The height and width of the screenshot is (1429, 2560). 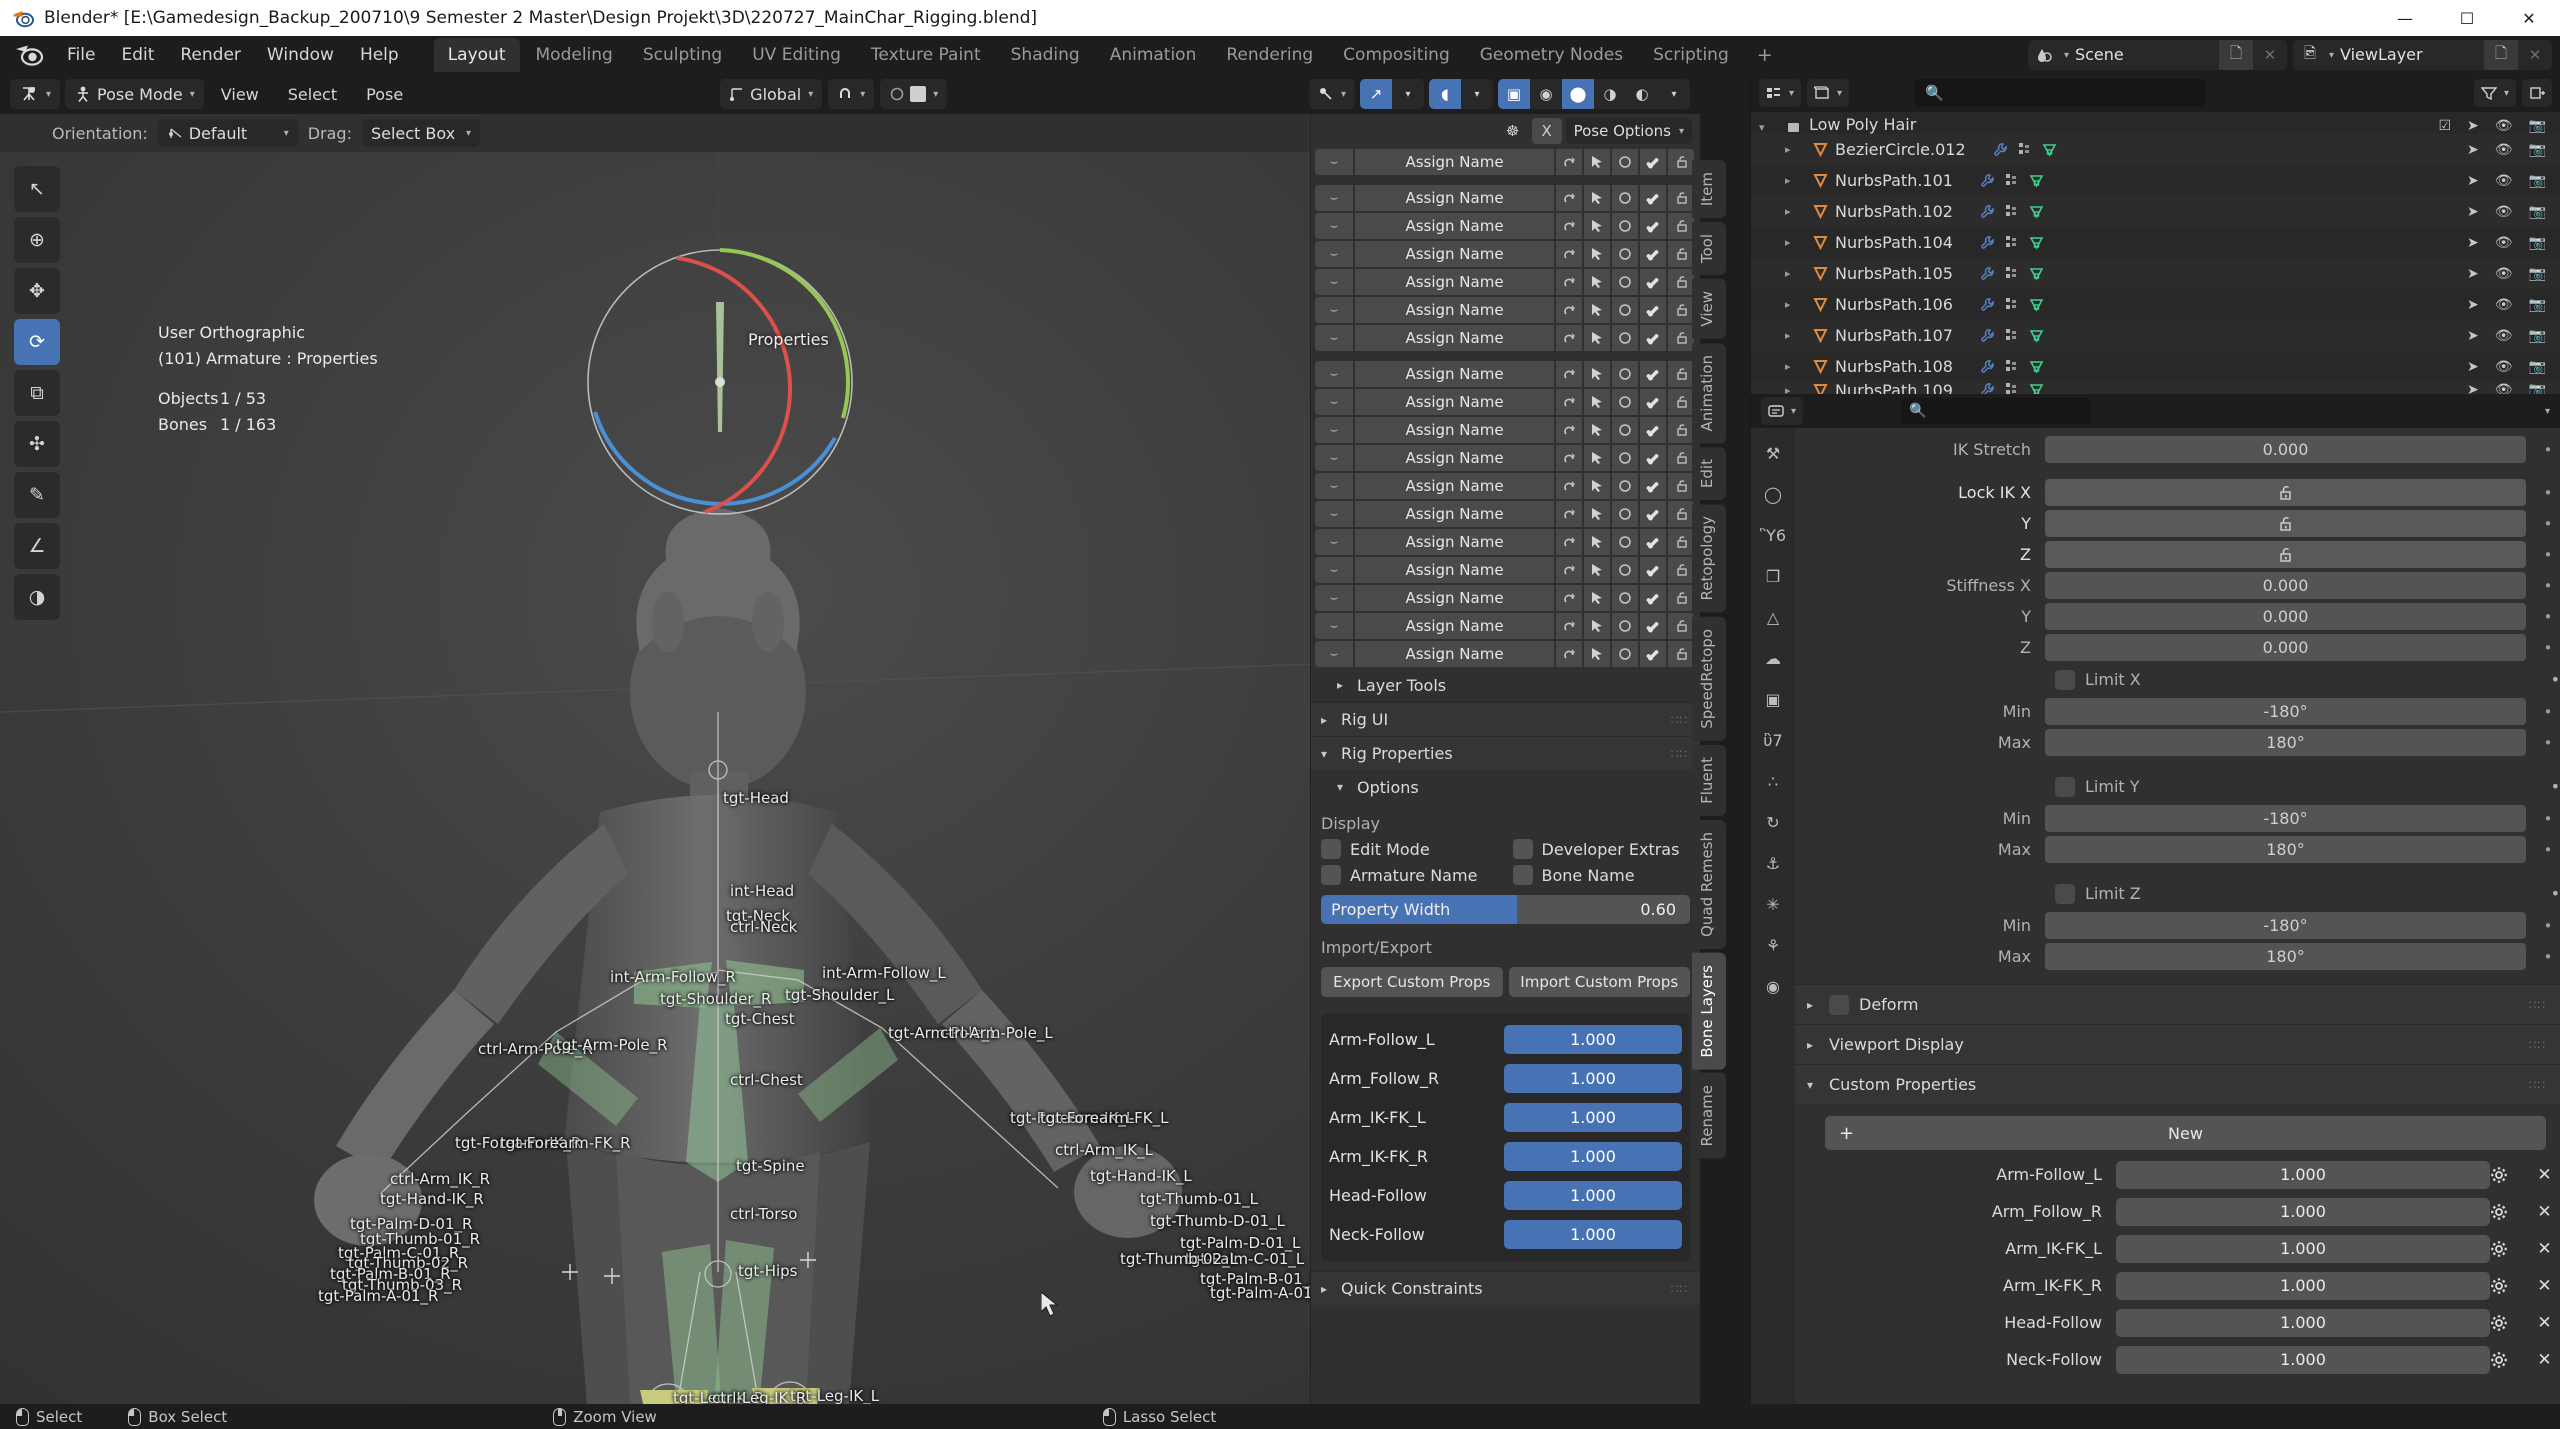 I want to click on remove-viewlayer-button: ✕, so click(x=2535, y=55).